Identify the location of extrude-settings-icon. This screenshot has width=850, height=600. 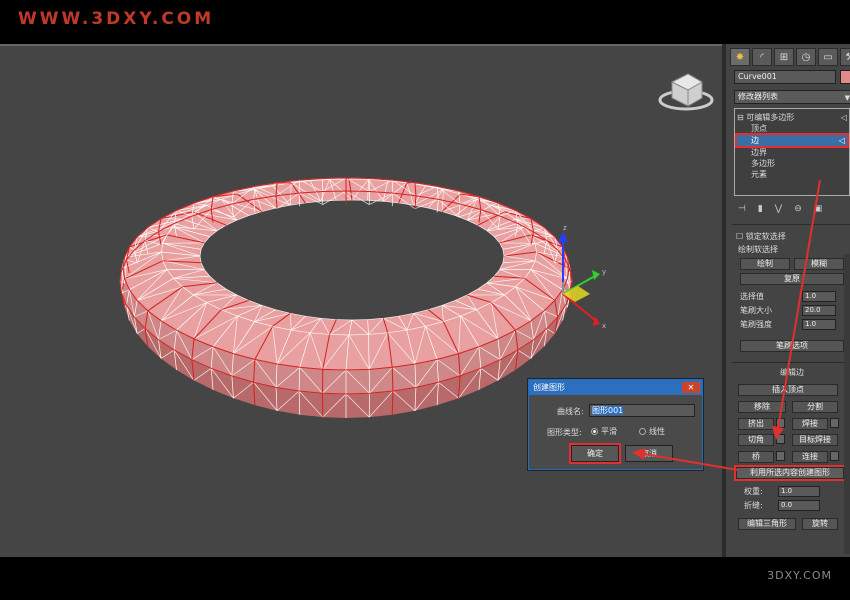
(780, 423).